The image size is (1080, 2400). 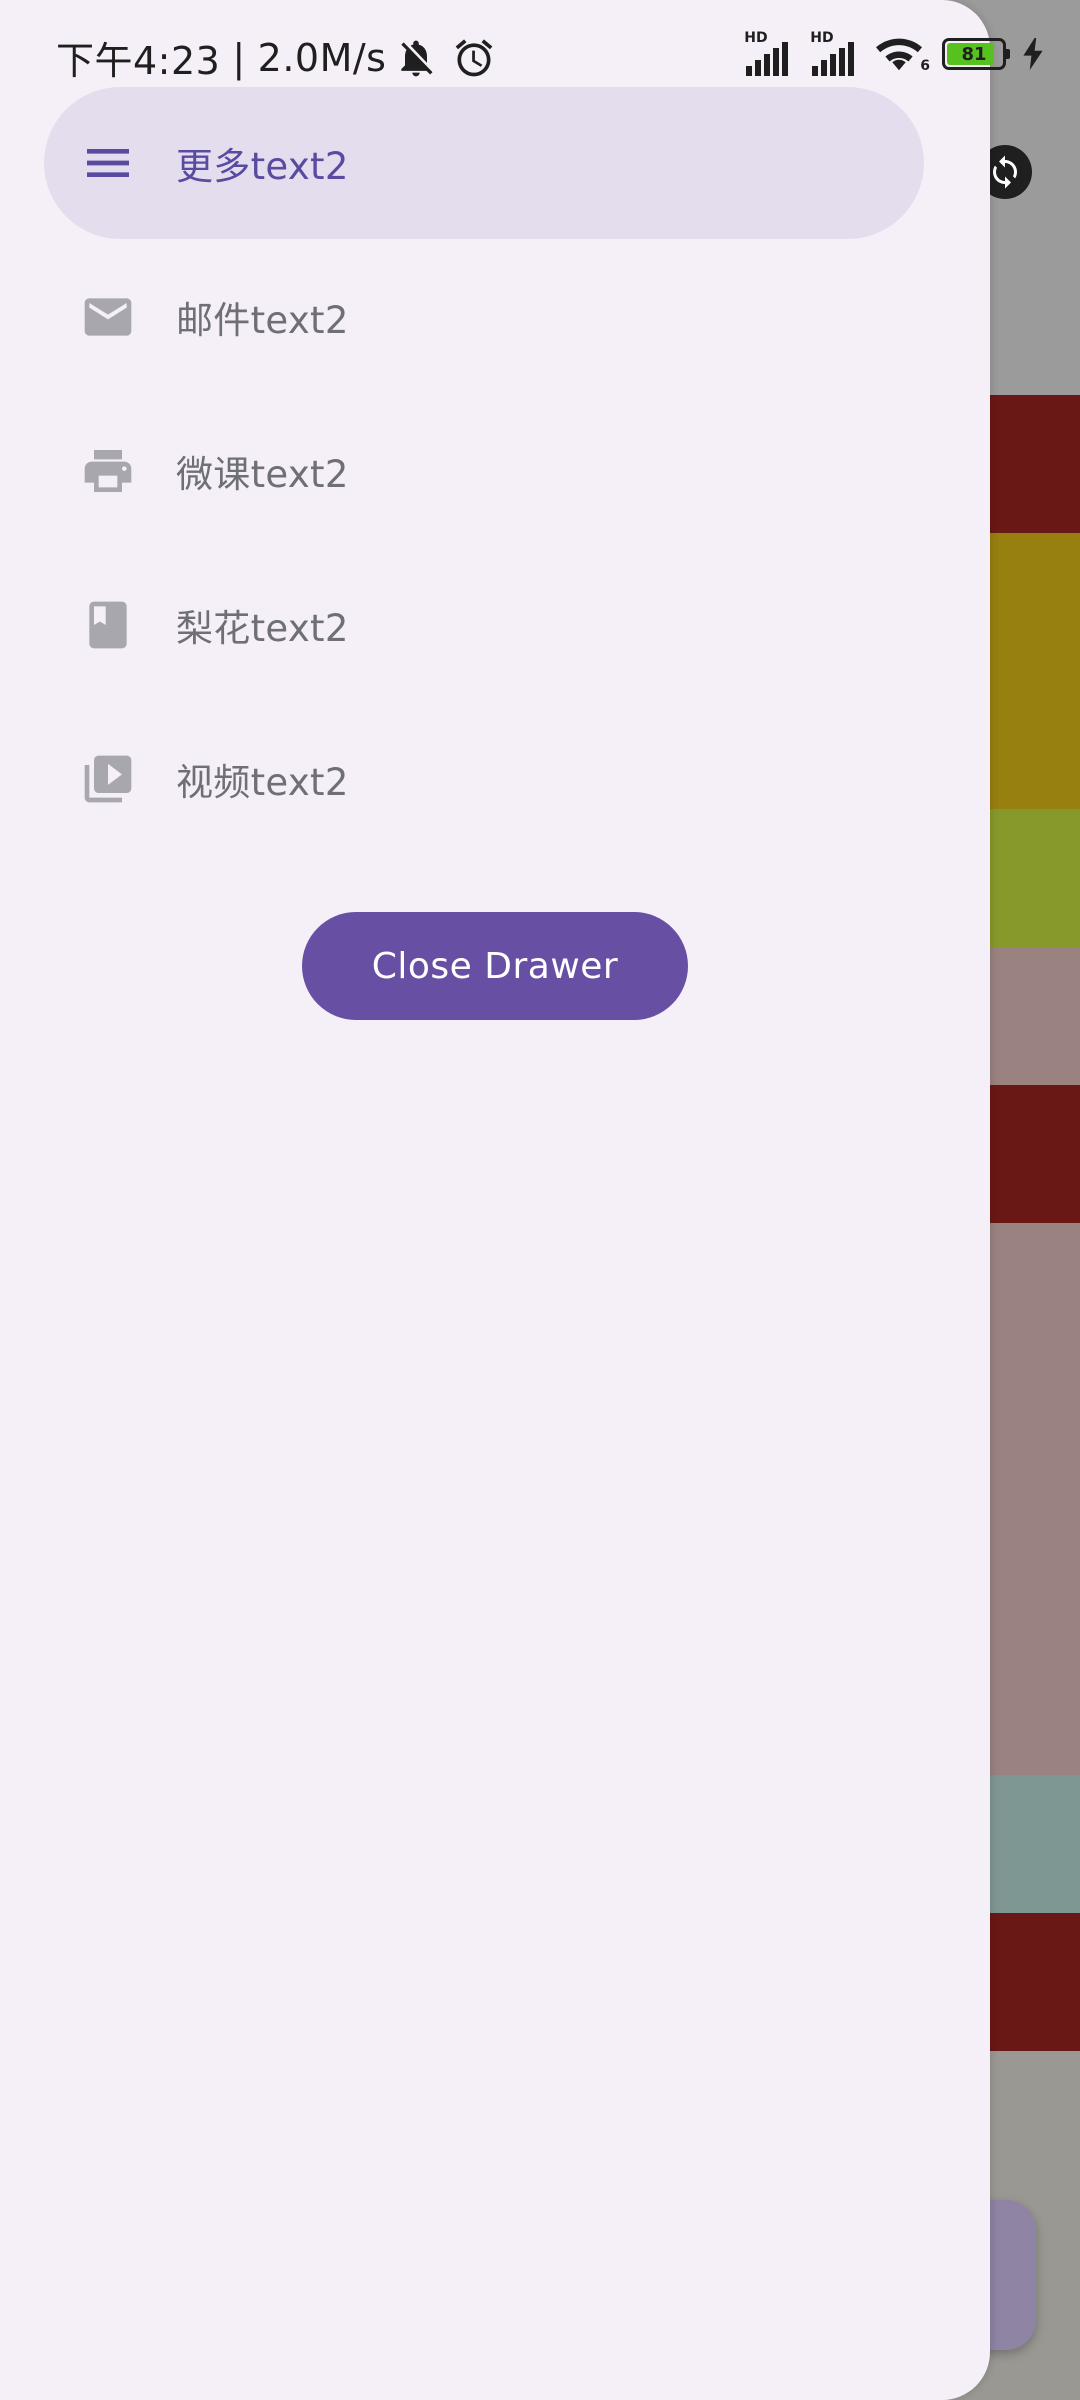 What do you see at coordinates (484, 471) in the screenshot?
I see `drawer-item-course: 微课text2` at bounding box center [484, 471].